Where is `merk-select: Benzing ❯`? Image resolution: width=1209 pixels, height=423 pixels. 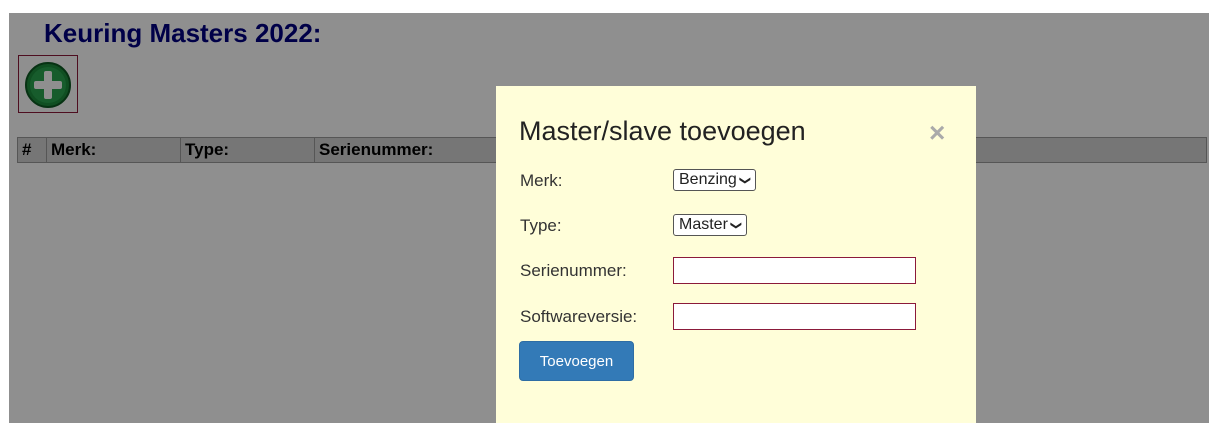
merk-select: Benzing ❯ is located at coordinates (715, 180).